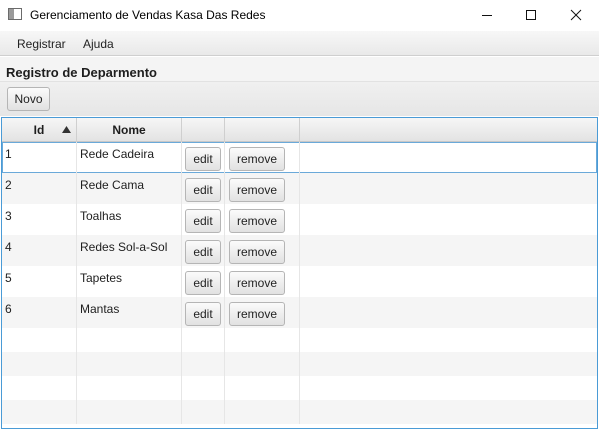  I want to click on cell-id: 5, so click(39, 281).